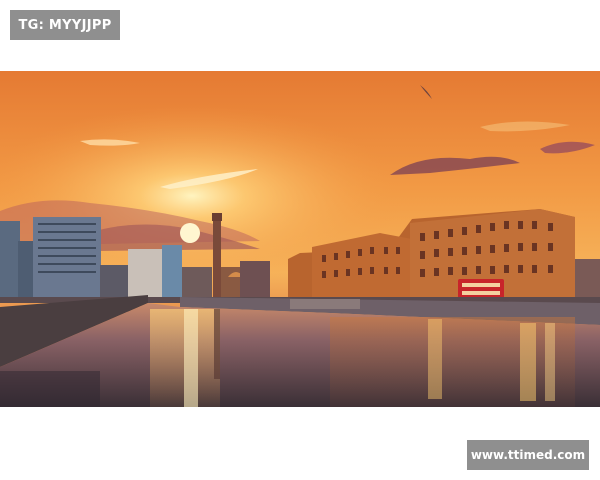  Describe the element at coordinates (325, 304) in the screenshot. I see `boat` at that location.